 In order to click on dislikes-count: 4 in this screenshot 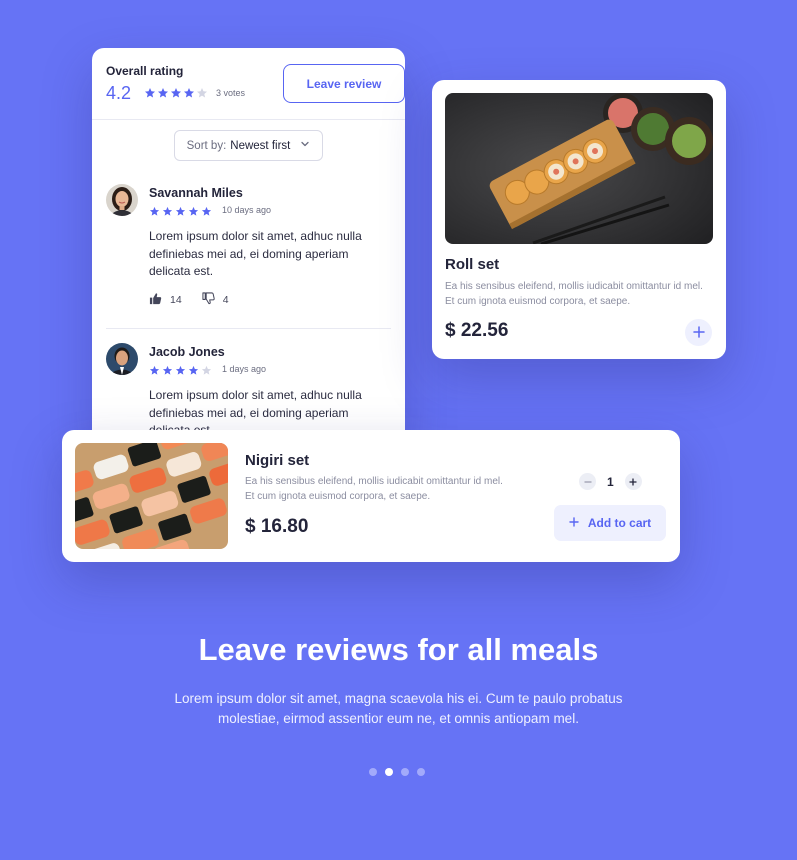, I will do `click(225, 300)`.